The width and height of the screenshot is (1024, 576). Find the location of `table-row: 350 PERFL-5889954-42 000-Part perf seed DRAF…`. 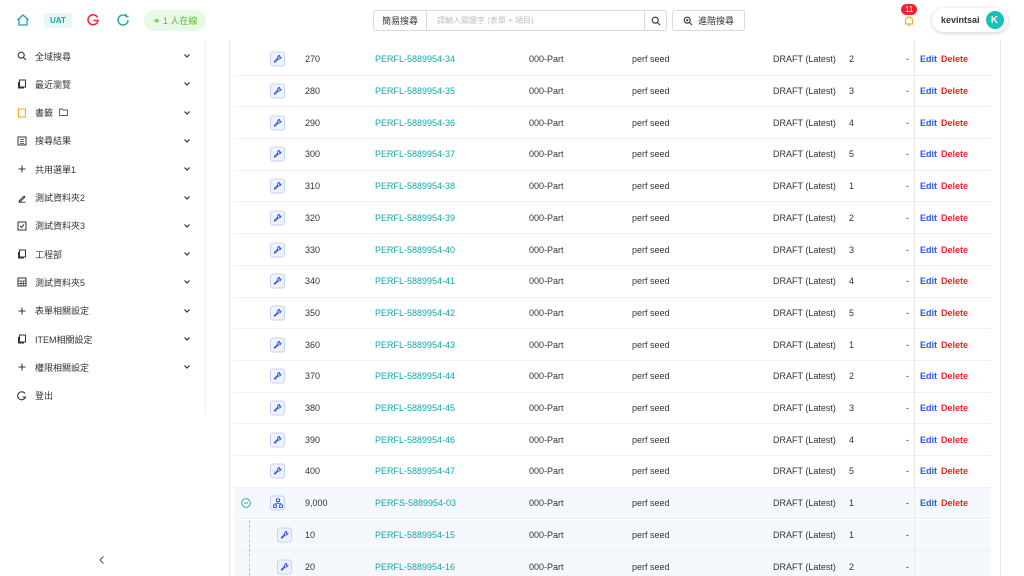

table-row: 350 PERFL-5889954-42 000-Part perf seed DRAF… is located at coordinates (612, 314).